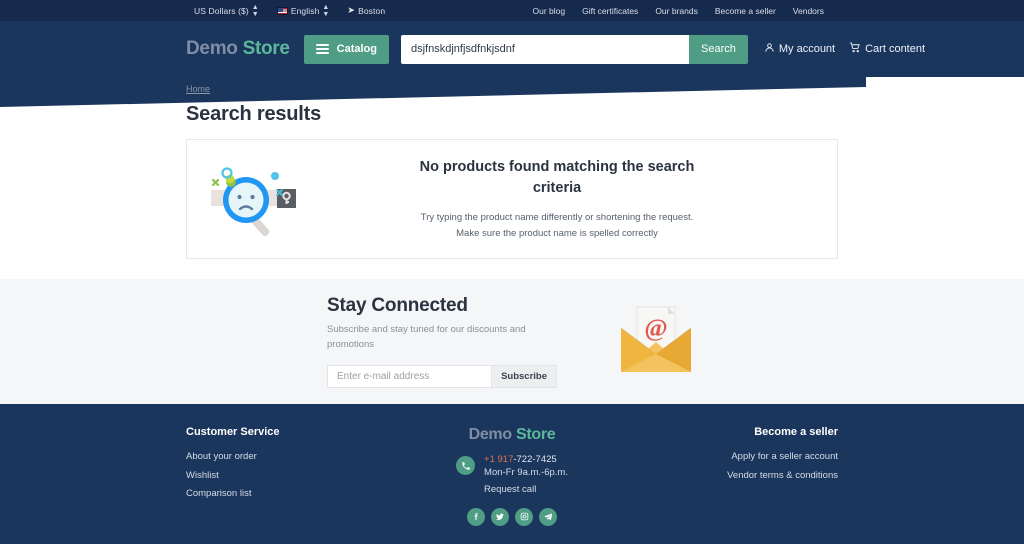  I want to click on currency-selector: US Dollars ($) ▲ ▼, so click(226, 11).